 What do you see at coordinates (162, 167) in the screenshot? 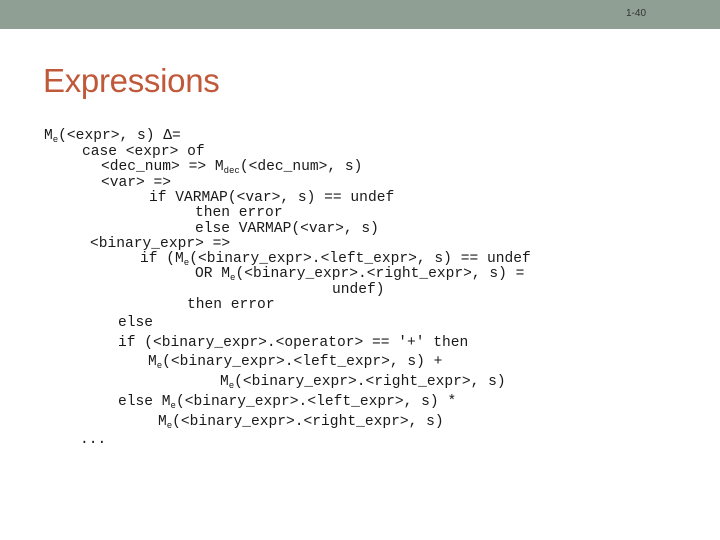
I see `code-text: <dec_num> => M` at bounding box center [162, 167].